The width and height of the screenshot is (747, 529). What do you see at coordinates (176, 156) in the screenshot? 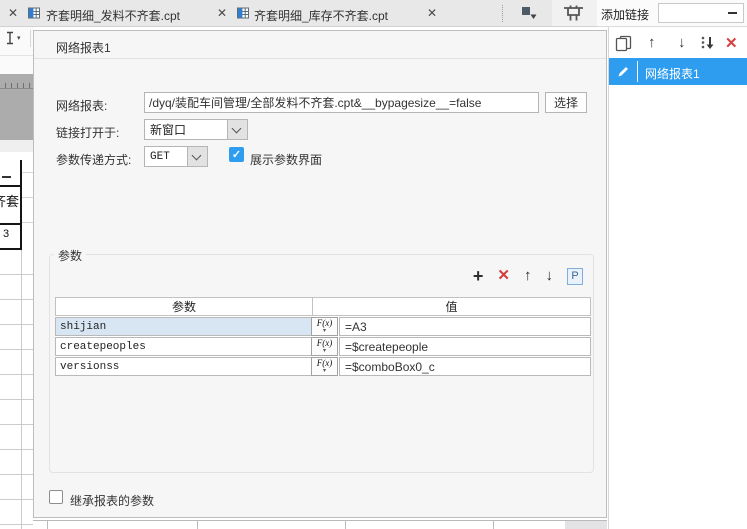
I see `param-method-combobox: GET` at bounding box center [176, 156].